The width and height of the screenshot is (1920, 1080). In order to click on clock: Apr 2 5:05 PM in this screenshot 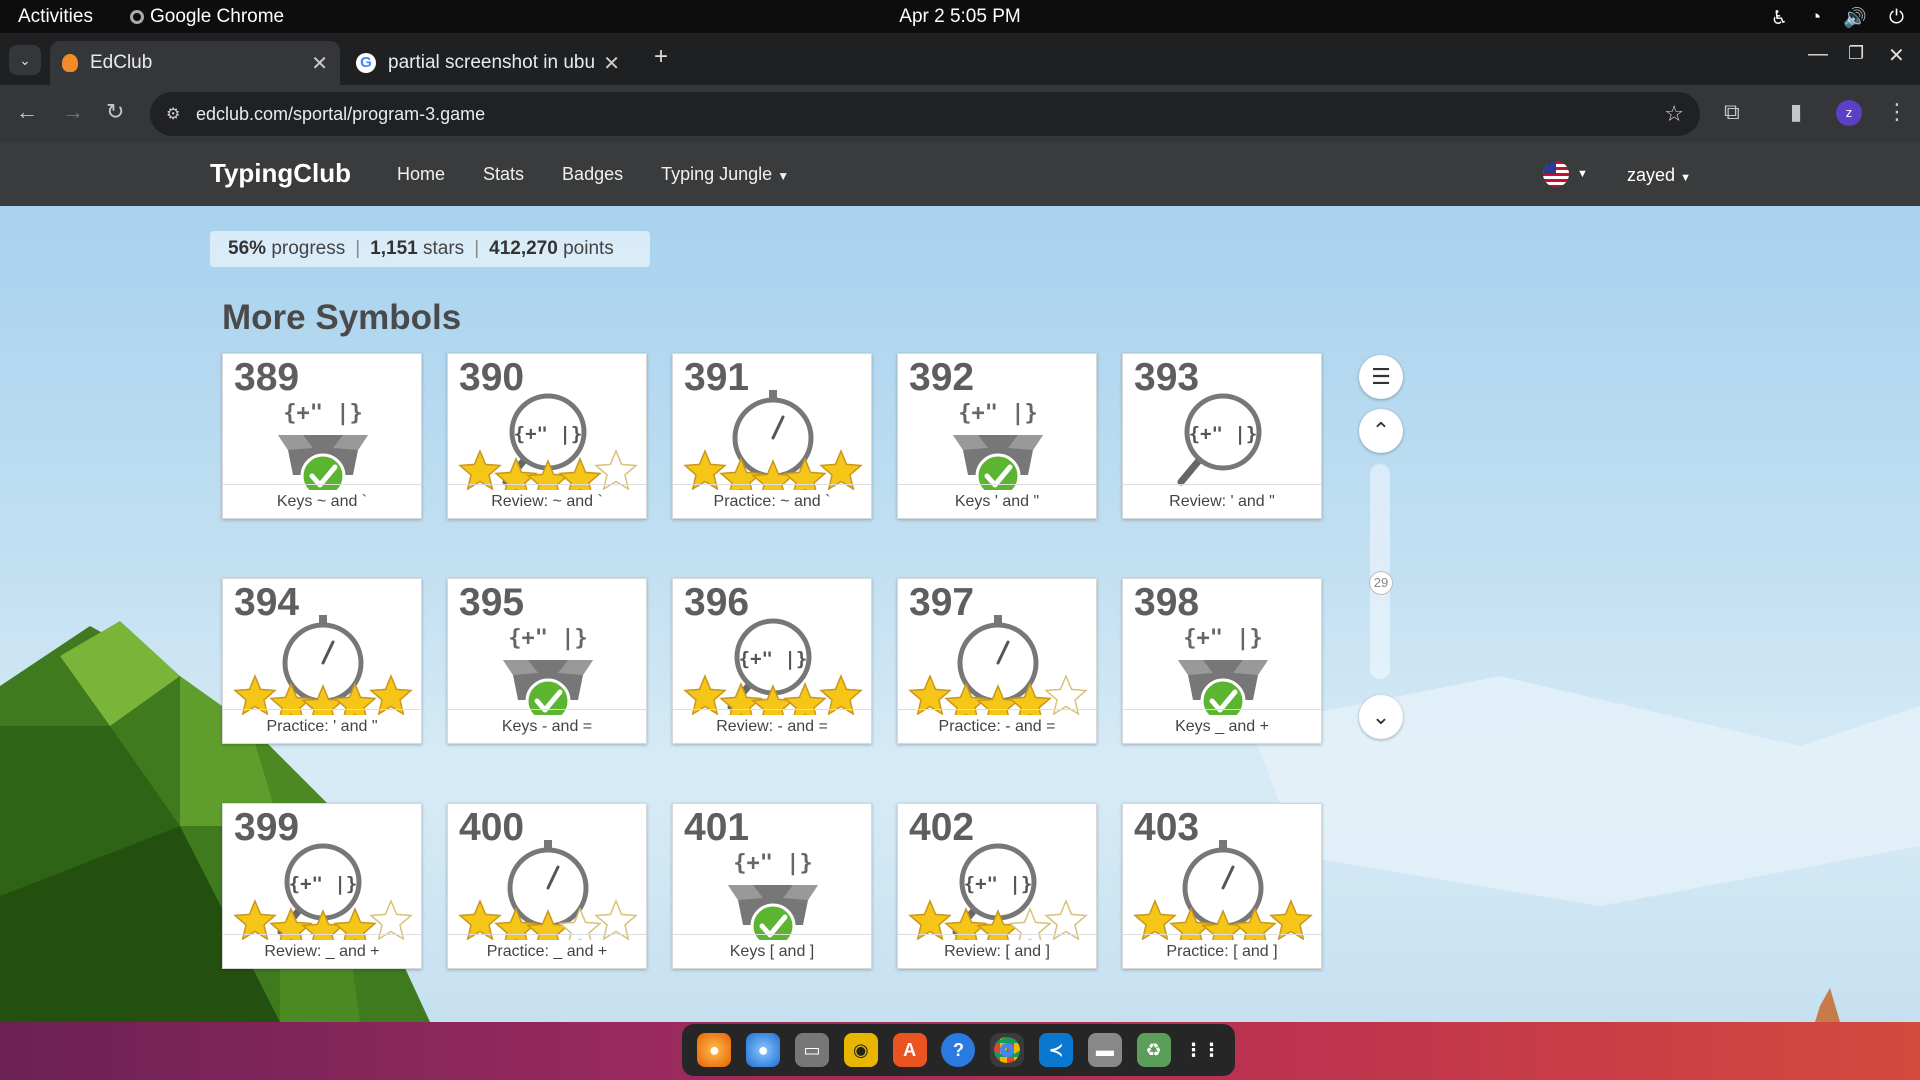, I will do `click(960, 17)`.